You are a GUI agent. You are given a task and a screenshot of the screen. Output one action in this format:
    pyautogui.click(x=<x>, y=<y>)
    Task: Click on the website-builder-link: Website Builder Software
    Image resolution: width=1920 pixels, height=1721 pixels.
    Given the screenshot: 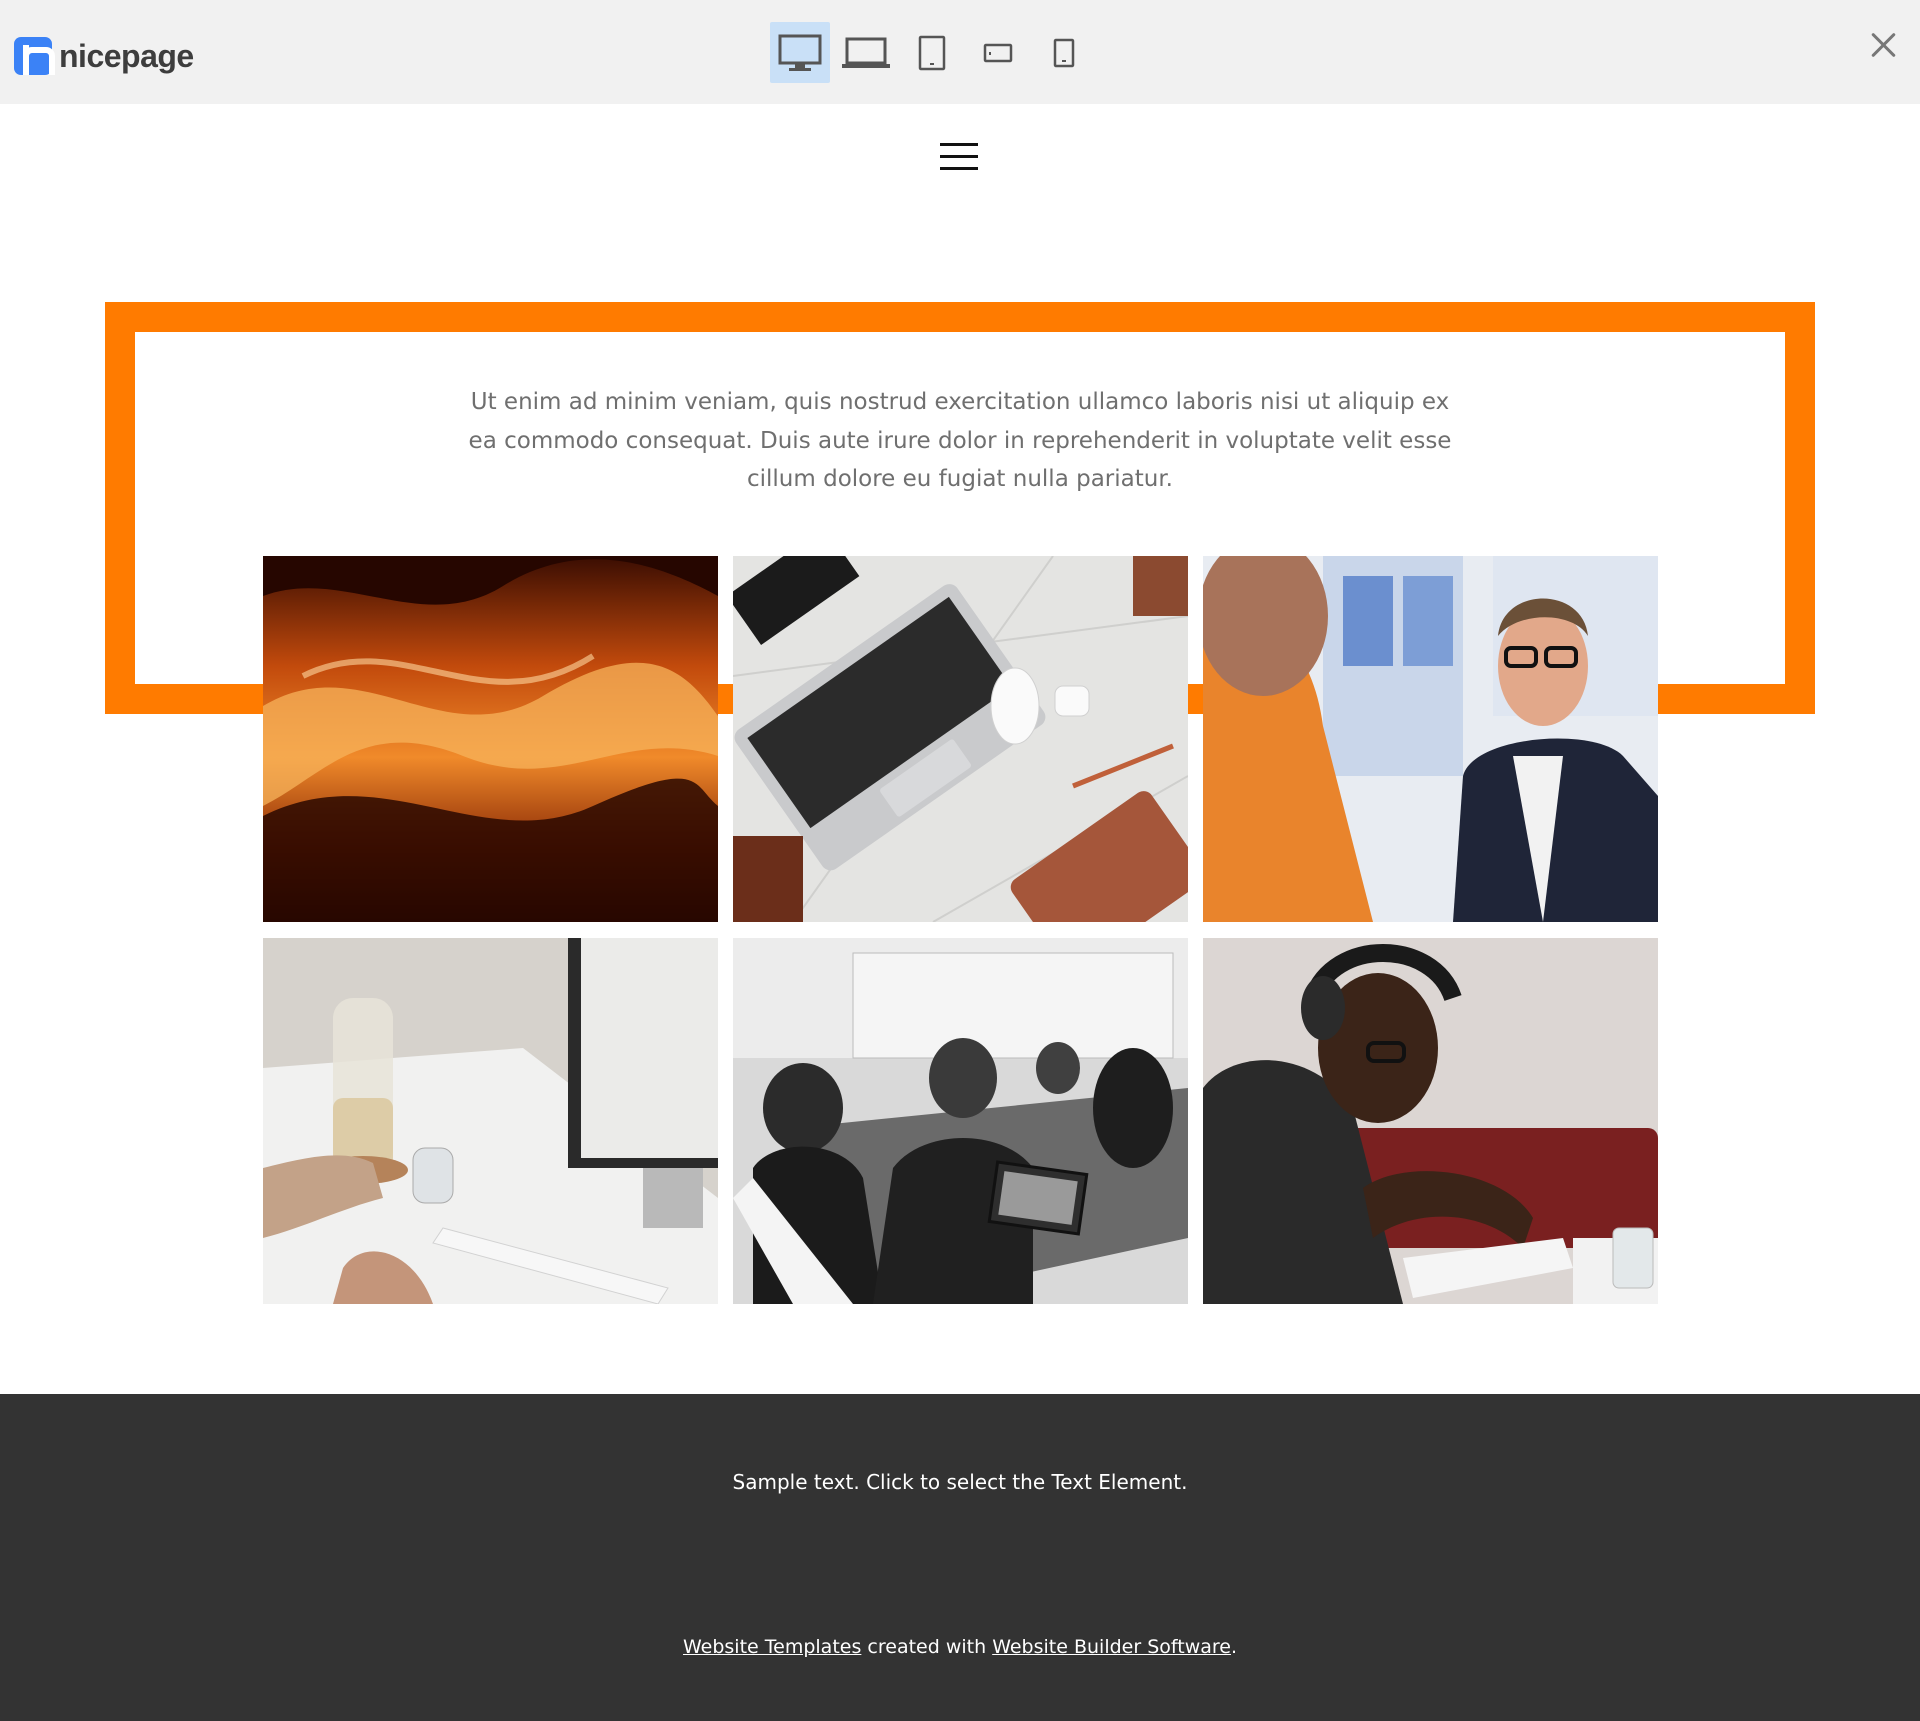 What is the action you would take?
    pyautogui.click(x=1111, y=1647)
    